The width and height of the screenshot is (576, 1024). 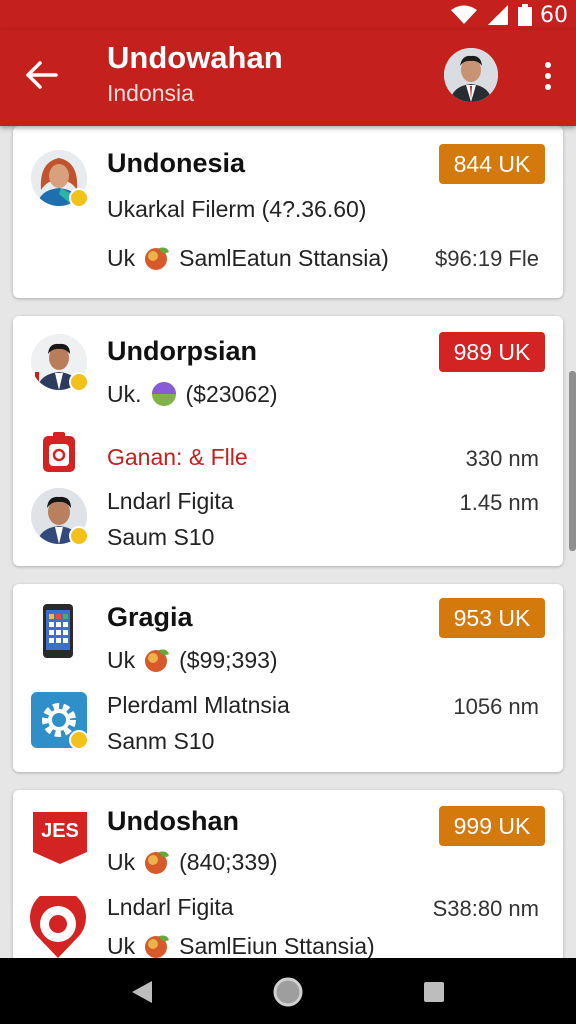 What do you see at coordinates (288, 15) in the screenshot?
I see `status-bar: 60` at bounding box center [288, 15].